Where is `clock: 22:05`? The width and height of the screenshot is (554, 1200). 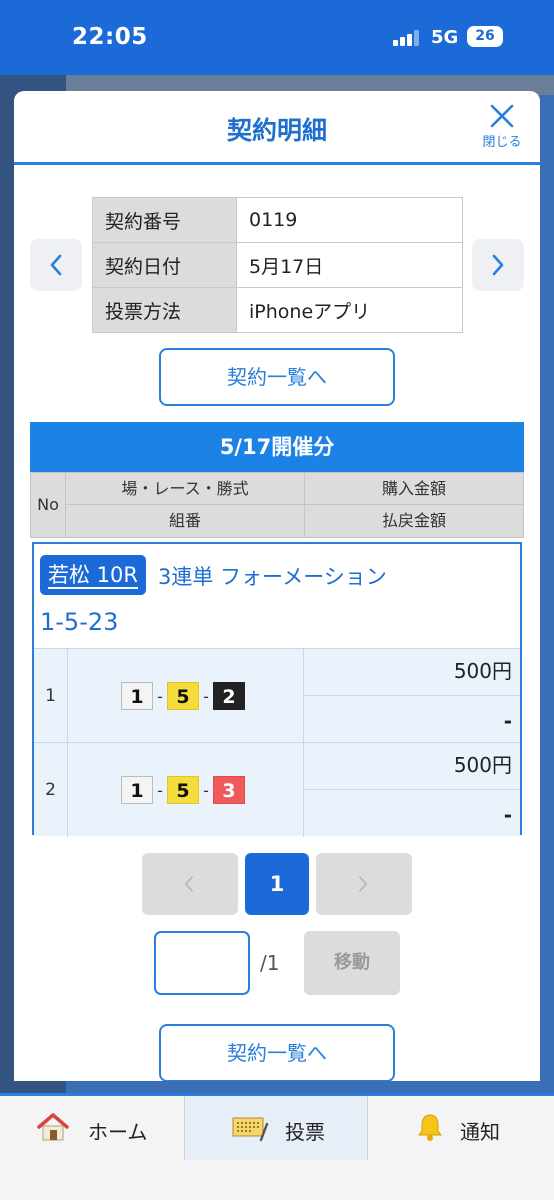
clock: 22:05 is located at coordinates (110, 37).